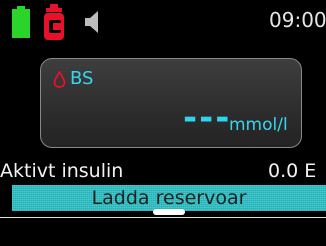 Image resolution: width=326 pixels, height=246 pixels. I want to click on bs-unit: mmol/l, so click(258, 125).